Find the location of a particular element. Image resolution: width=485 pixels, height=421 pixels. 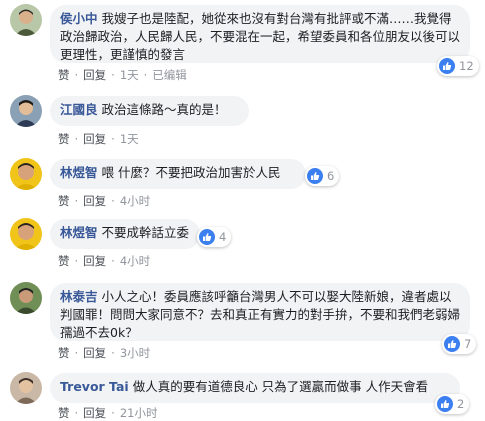

comment-author: 江國良 is located at coordinates (79, 109).